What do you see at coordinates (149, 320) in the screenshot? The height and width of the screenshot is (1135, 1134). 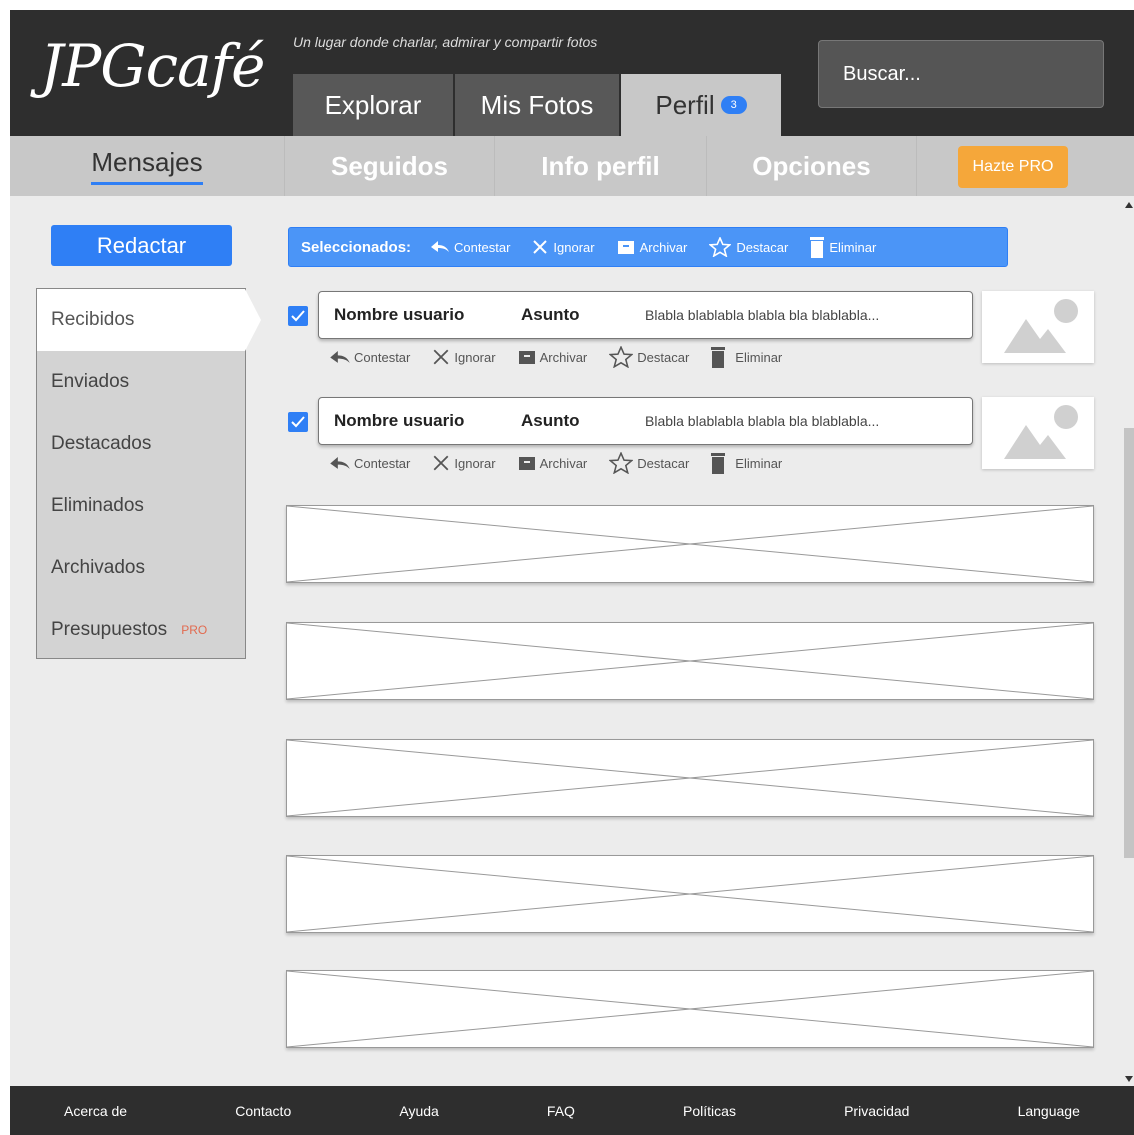 I see `folder-recibidos: Recibidos` at bounding box center [149, 320].